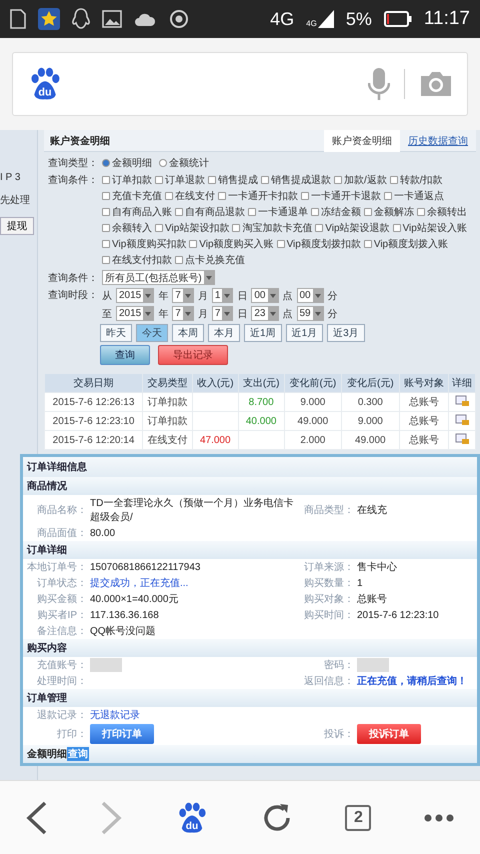 The image size is (480, 854). I want to click on field-label: 本地订单号：, so click(56, 567).